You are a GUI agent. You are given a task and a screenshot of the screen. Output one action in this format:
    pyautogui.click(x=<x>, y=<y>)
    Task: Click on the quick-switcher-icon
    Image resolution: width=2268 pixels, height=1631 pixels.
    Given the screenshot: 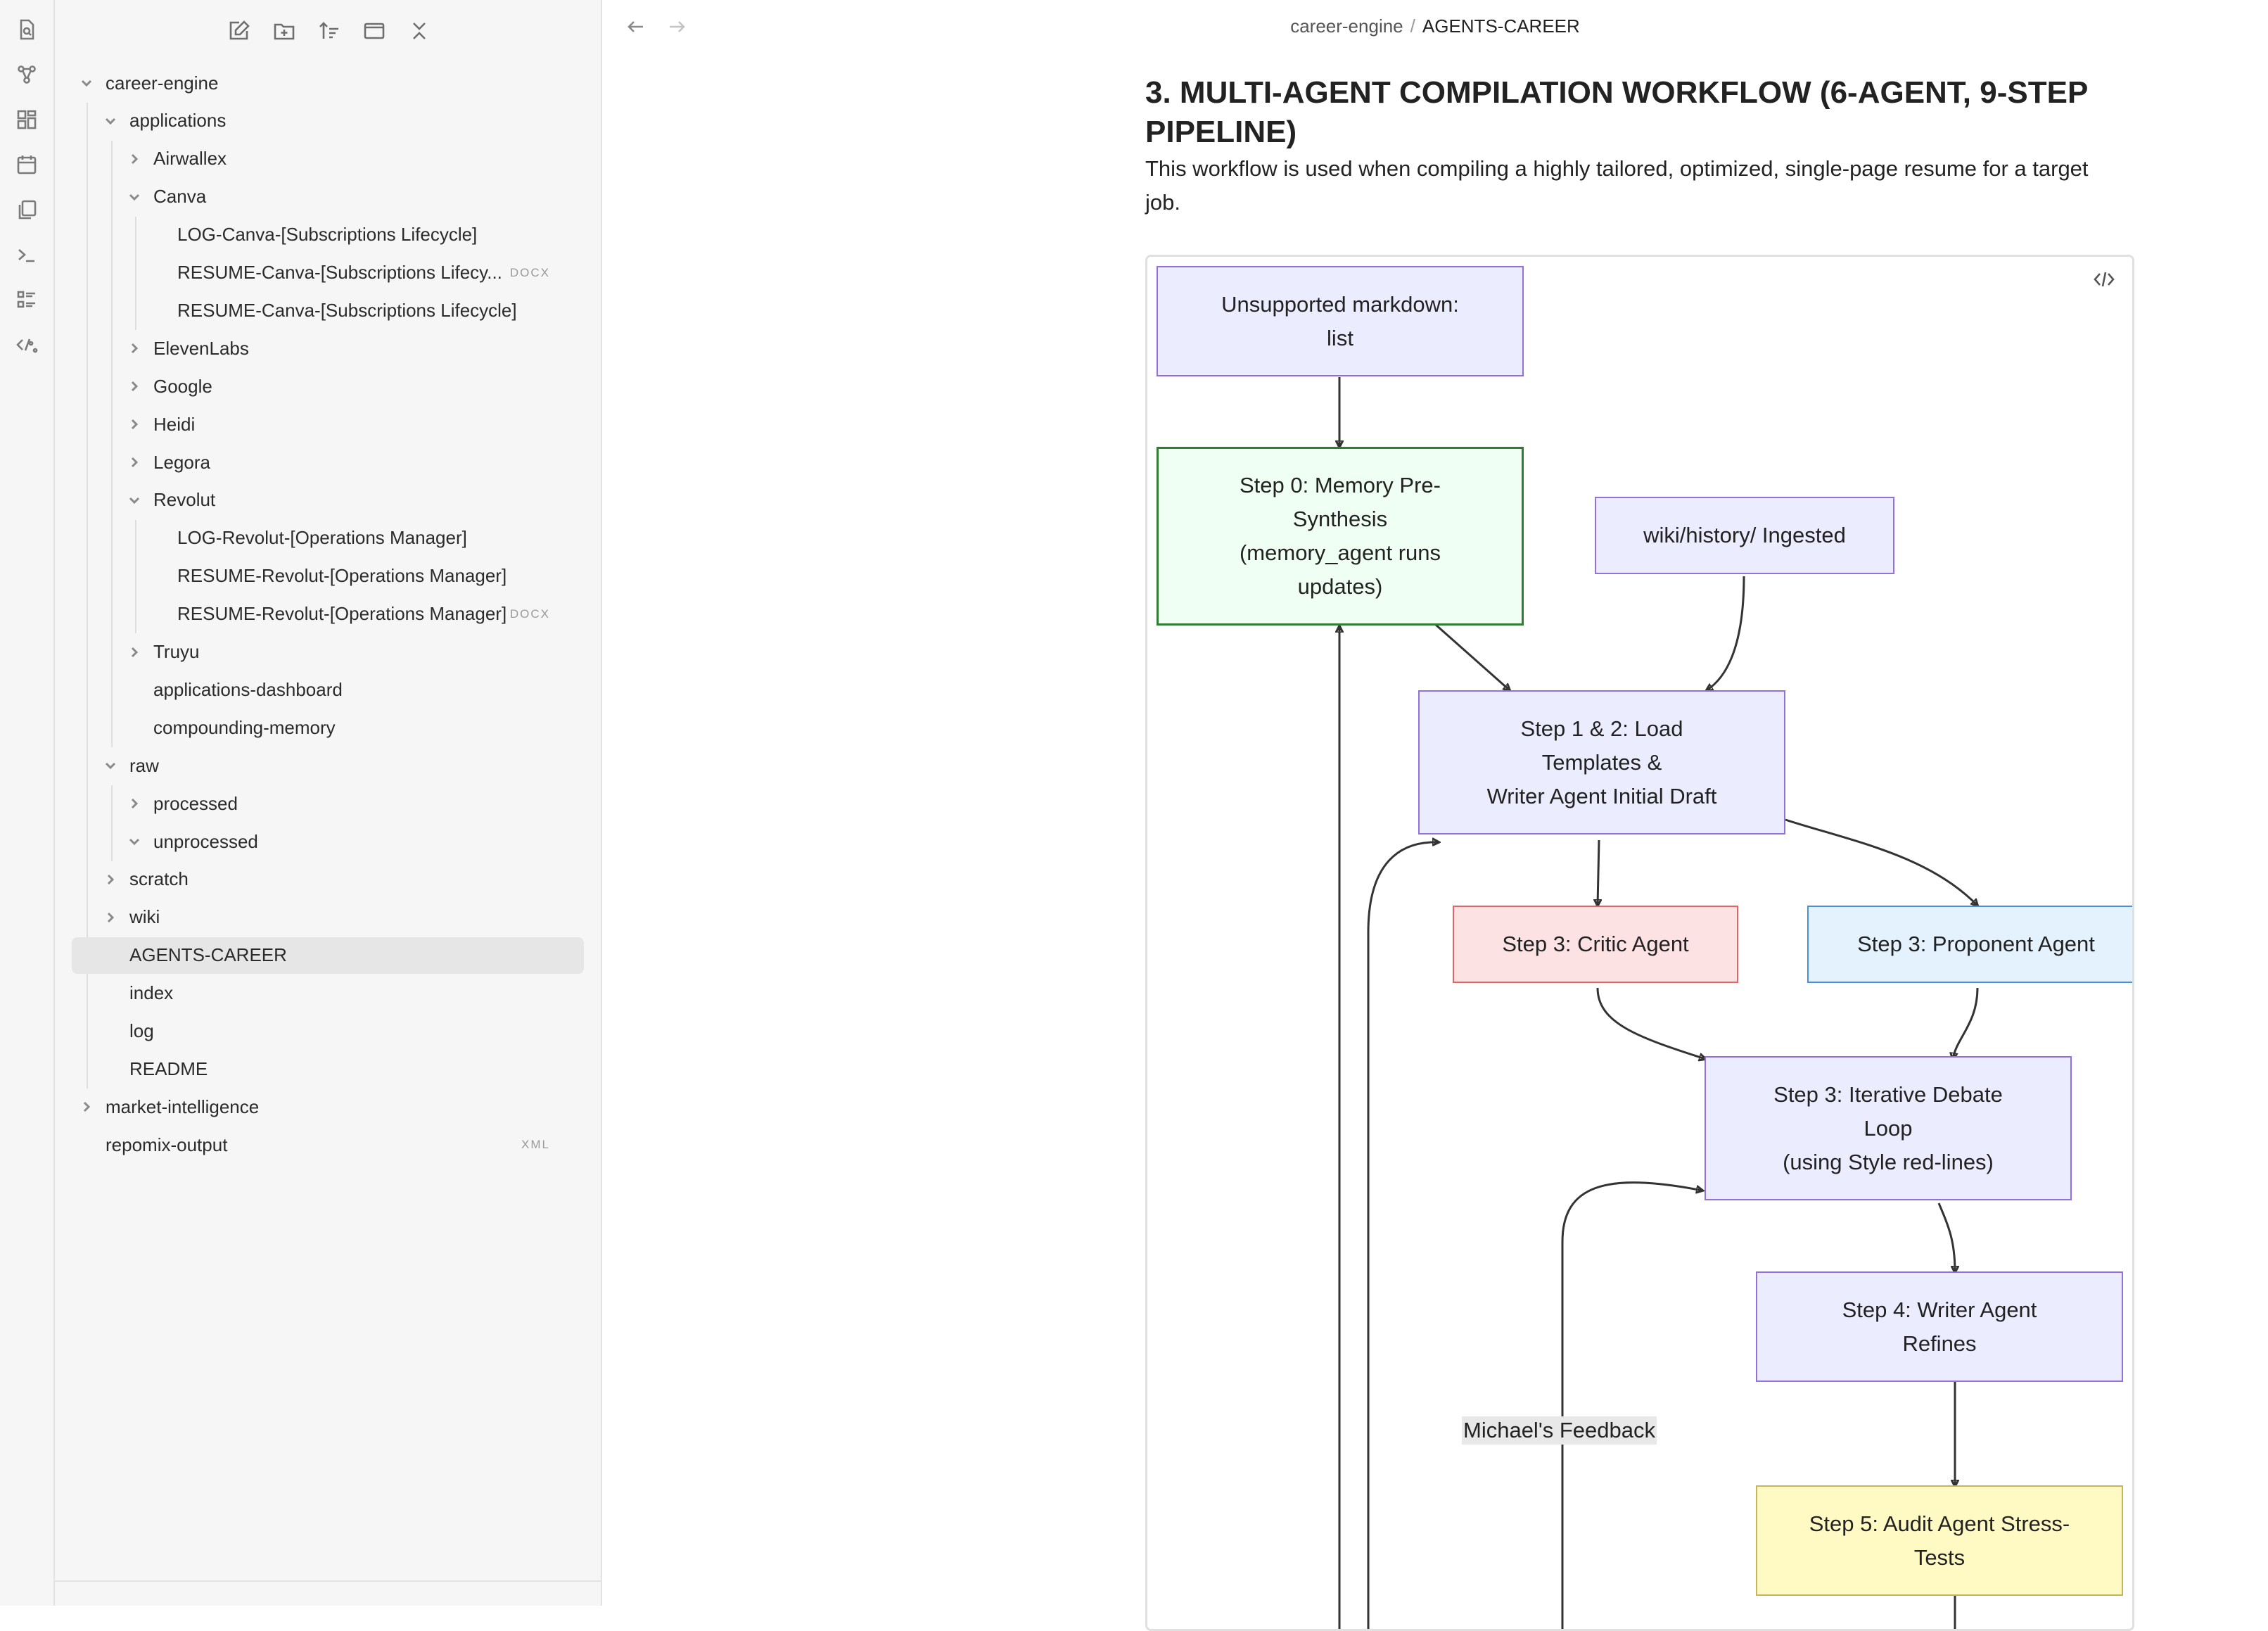 What is the action you would take?
    pyautogui.click(x=27, y=29)
    